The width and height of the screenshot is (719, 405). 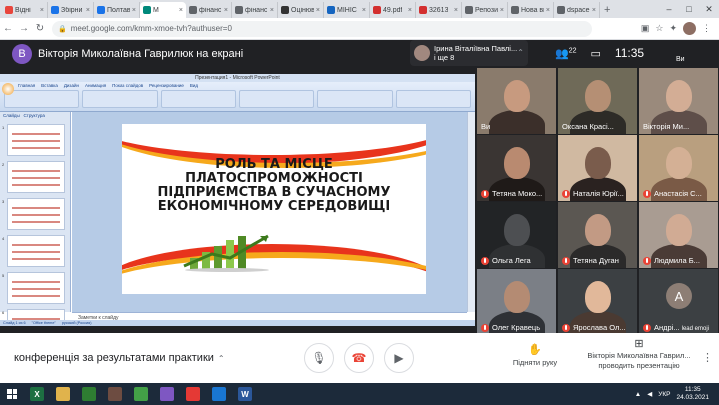 I want to click on browser-tab: Збірни ×, so click(x=71, y=10).